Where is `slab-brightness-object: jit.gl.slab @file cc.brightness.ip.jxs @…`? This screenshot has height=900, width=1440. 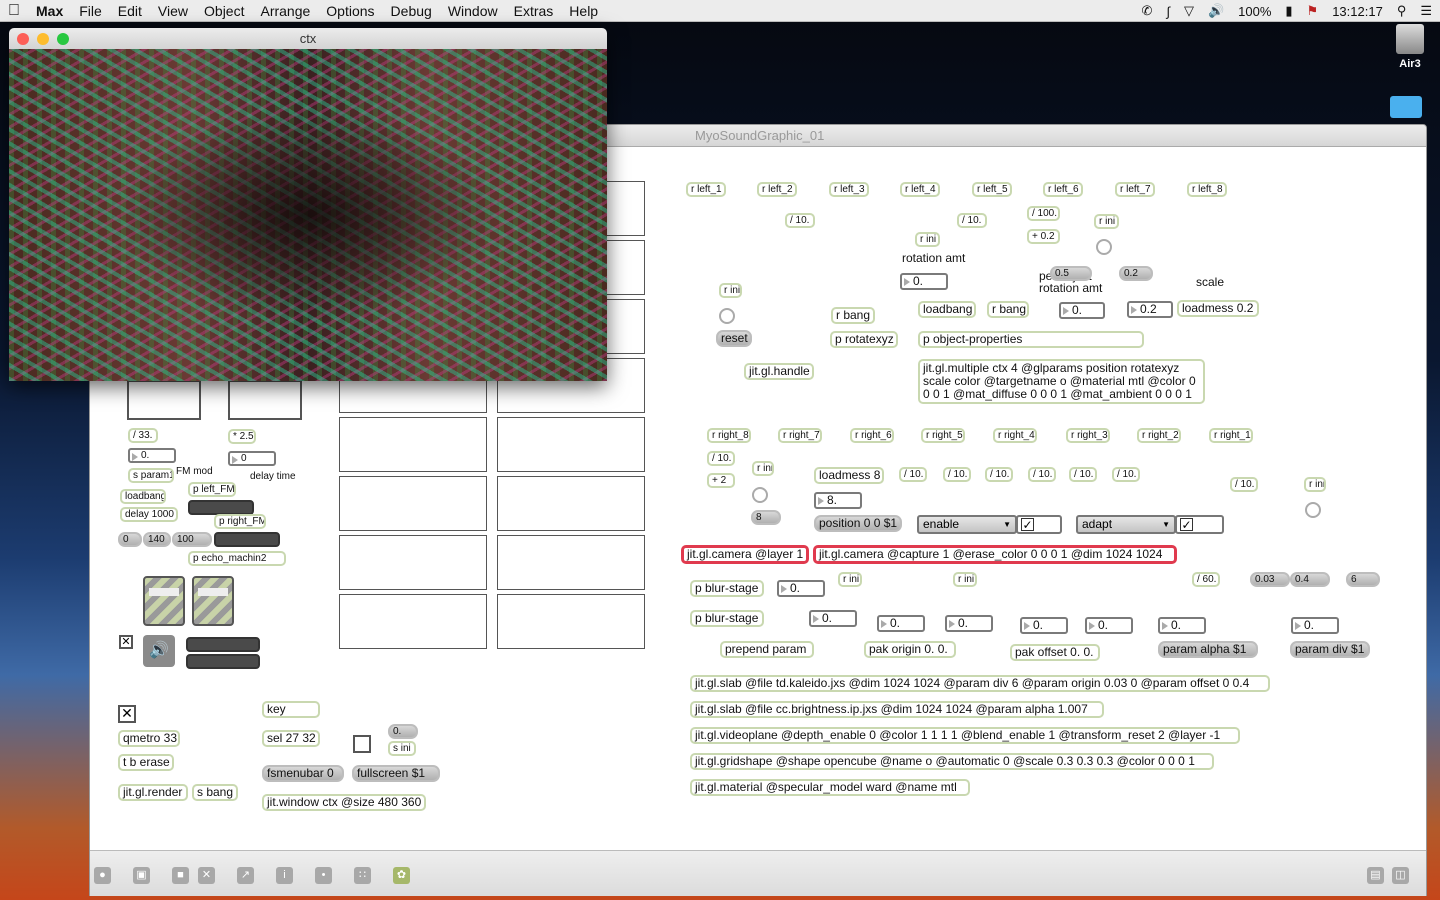
slab-brightness-object: jit.gl.slab @file cc.brightness.ip.jxs @… is located at coordinates (897, 709).